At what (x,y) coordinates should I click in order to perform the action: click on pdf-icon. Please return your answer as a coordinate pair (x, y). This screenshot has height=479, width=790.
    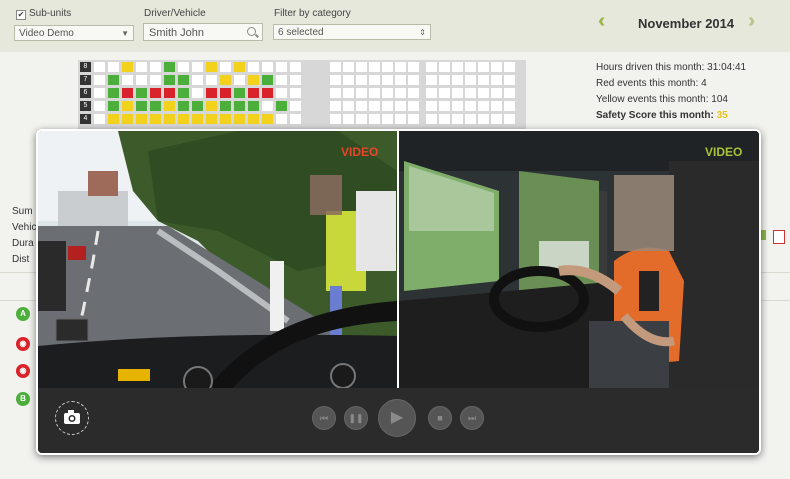
    Looking at the image, I should click on (779, 237).